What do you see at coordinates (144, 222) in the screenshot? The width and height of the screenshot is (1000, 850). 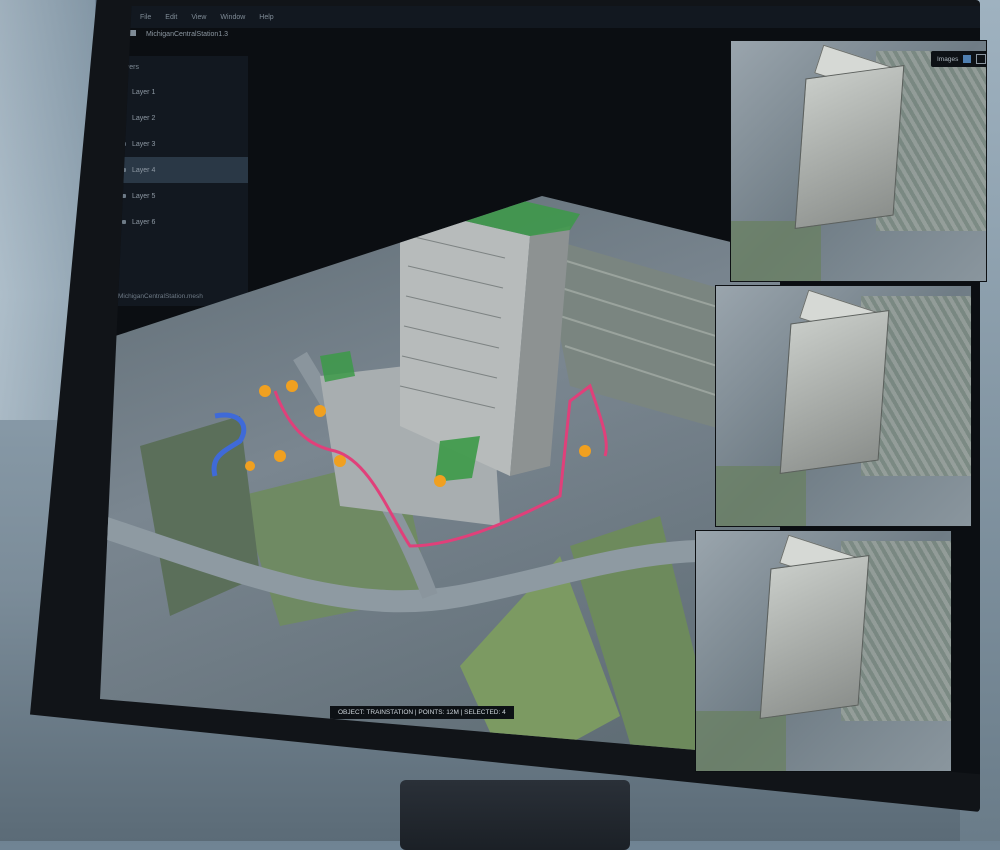 I see `layer-label: Layer 6` at bounding box center [144, 222].